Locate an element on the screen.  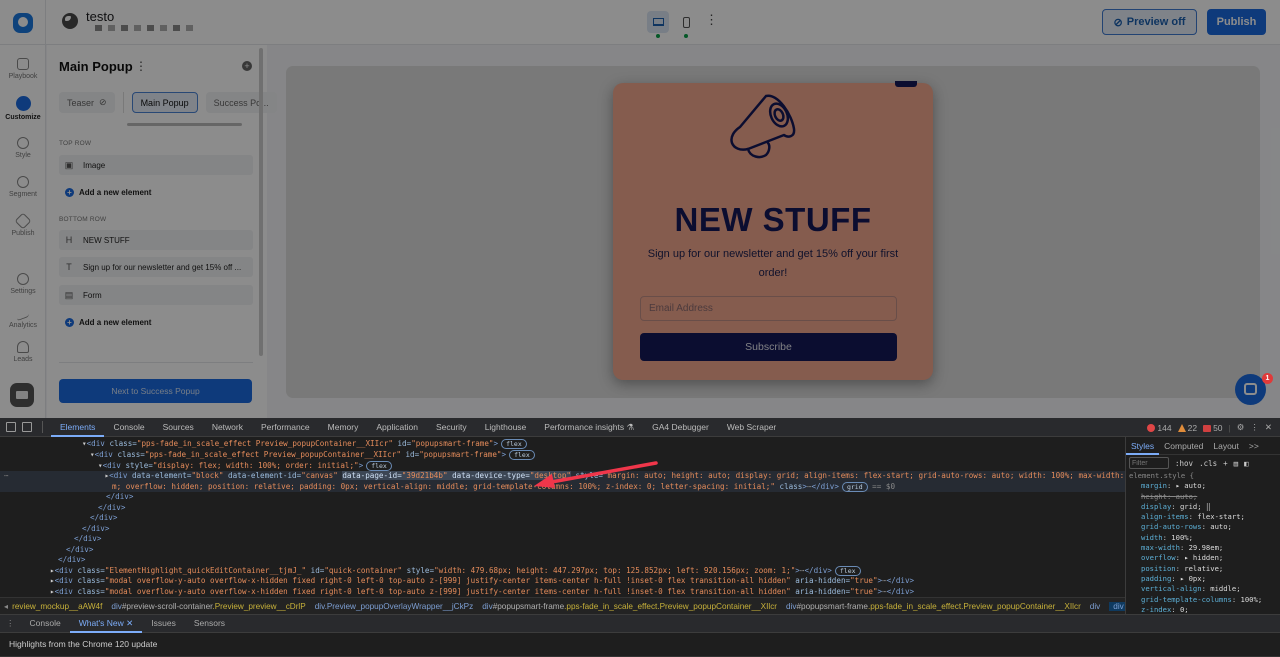
css-declaration: align-items: flex-start; is located at coordinates (1204, 517).